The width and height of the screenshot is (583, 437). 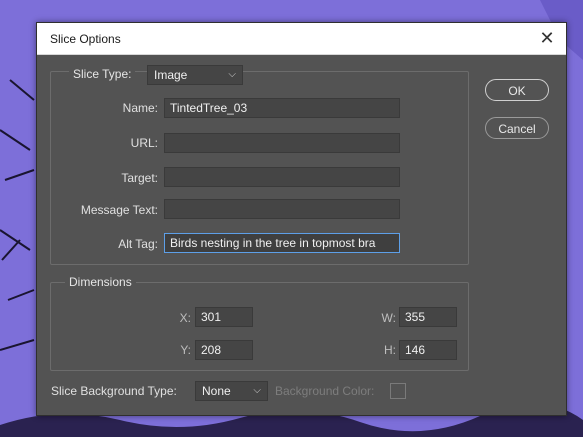 What do you see at coordinates (301, 39) in the screenshot?
I see `title-bar: Slice Options ✕` at bounding box center [301, 39].